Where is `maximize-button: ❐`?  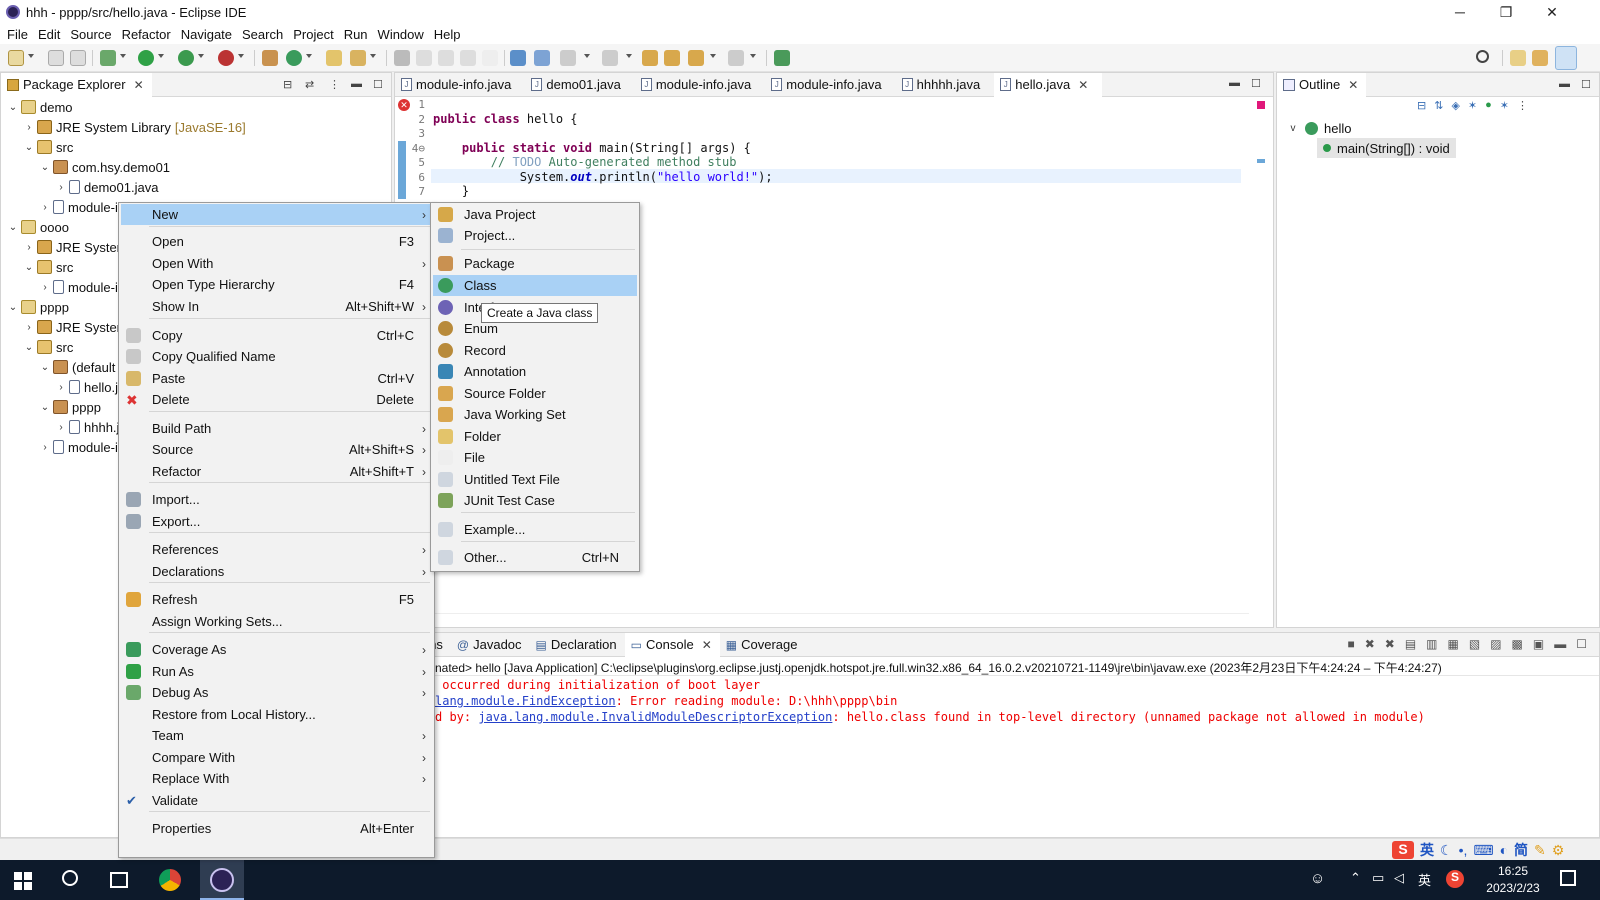 maximize-button: ❐ is located at coordinates (1506, 12).